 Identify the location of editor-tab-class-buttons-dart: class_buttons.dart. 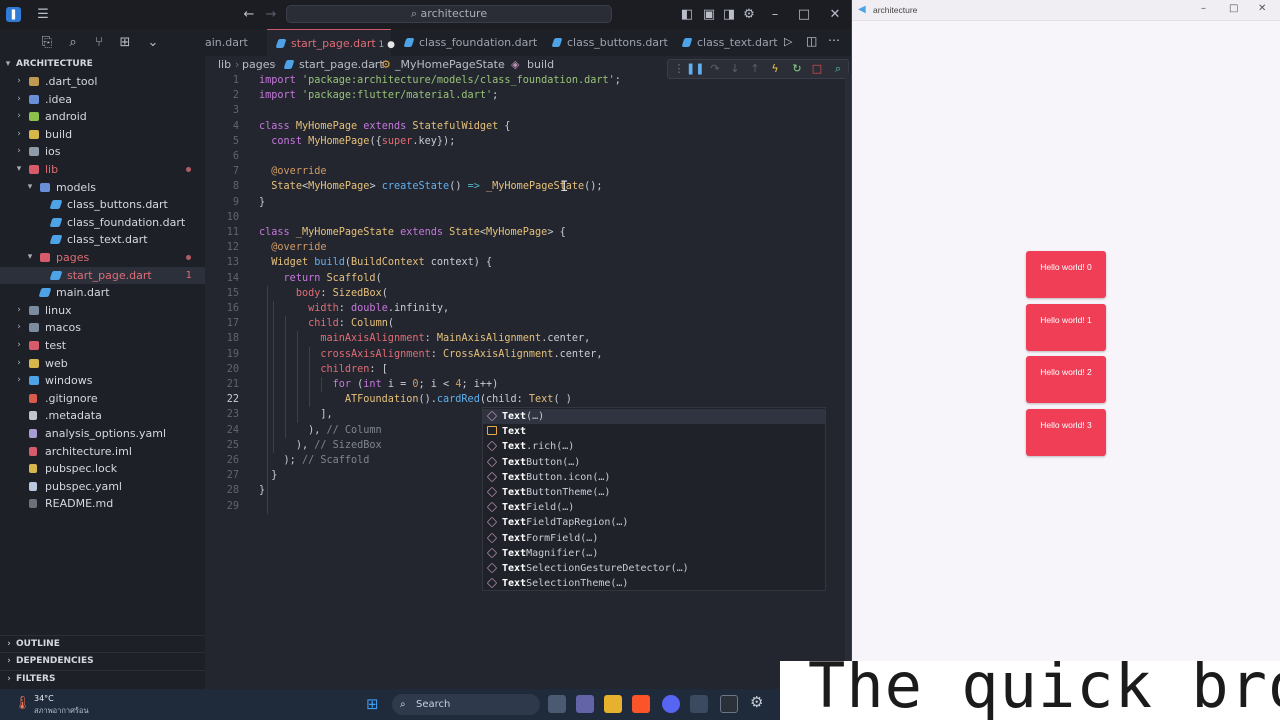
(606, 42).